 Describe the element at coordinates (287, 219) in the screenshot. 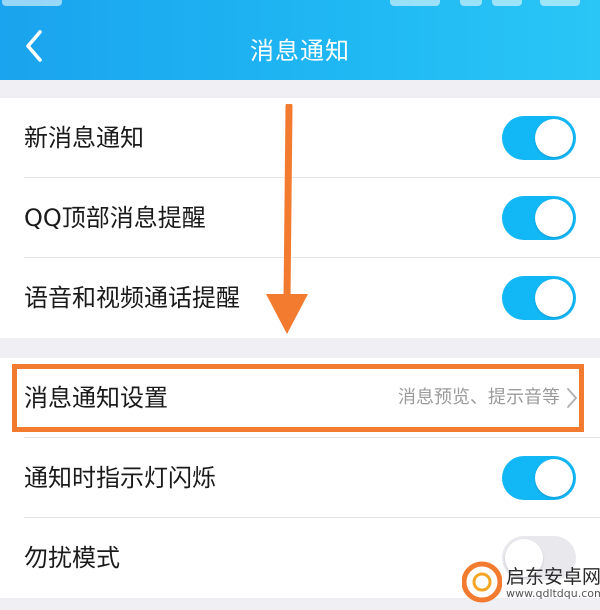

I see `down-arrow-icon` at that location.